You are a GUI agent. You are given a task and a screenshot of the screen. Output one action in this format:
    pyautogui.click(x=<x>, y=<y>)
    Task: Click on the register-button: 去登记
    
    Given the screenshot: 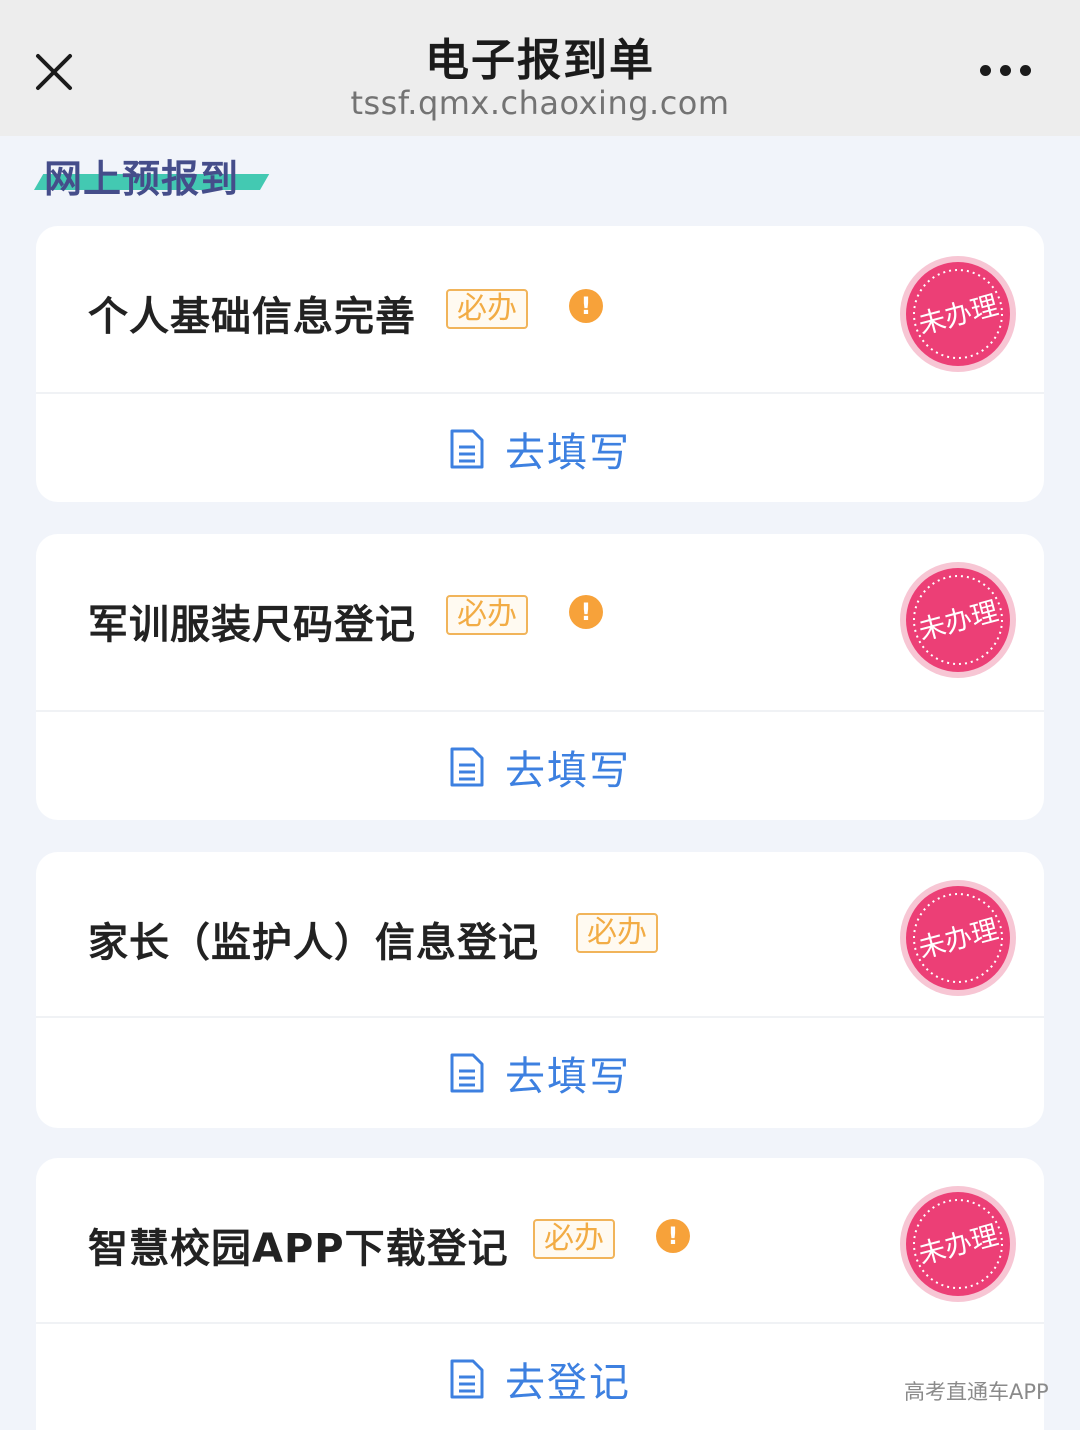 What is the action you would take?
    pyautogui.click(x=540, y=1377)
    